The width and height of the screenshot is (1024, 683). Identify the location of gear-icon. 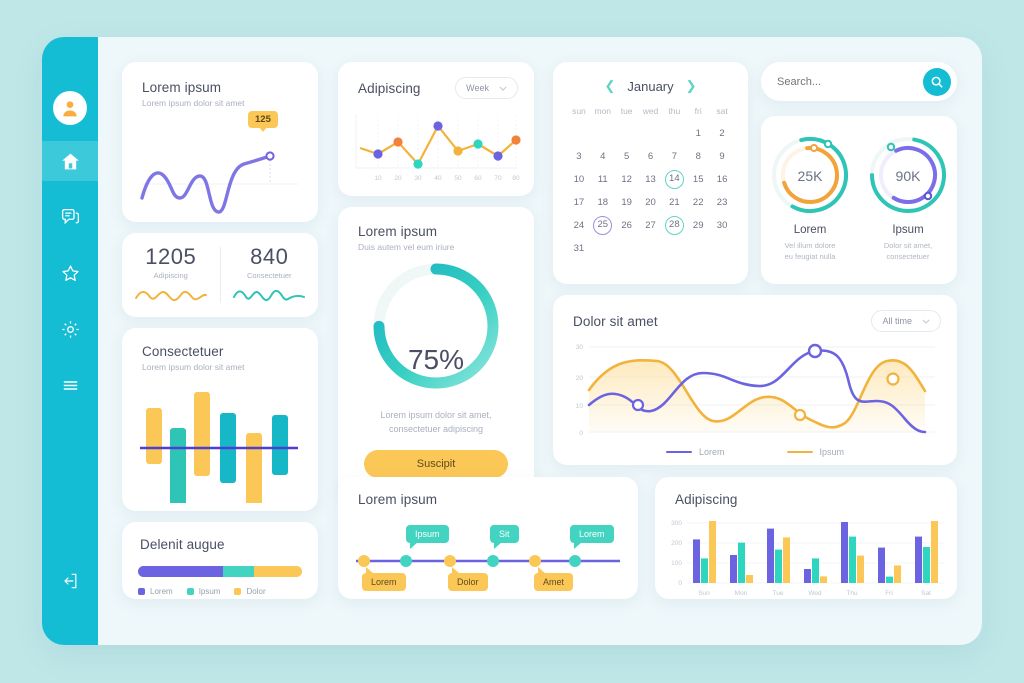
(70, 329).